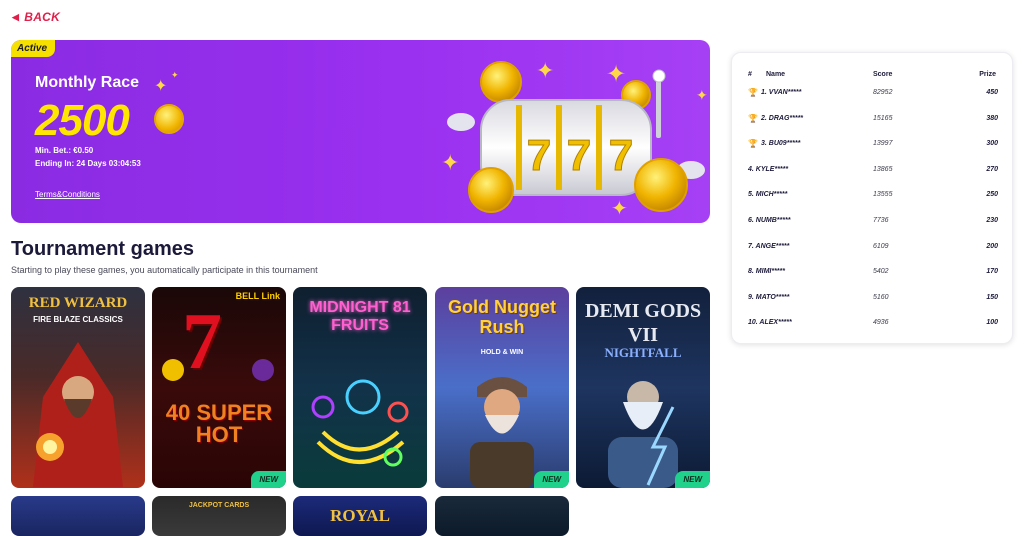  I want to click on player-score: 13865, so click(883, 169).